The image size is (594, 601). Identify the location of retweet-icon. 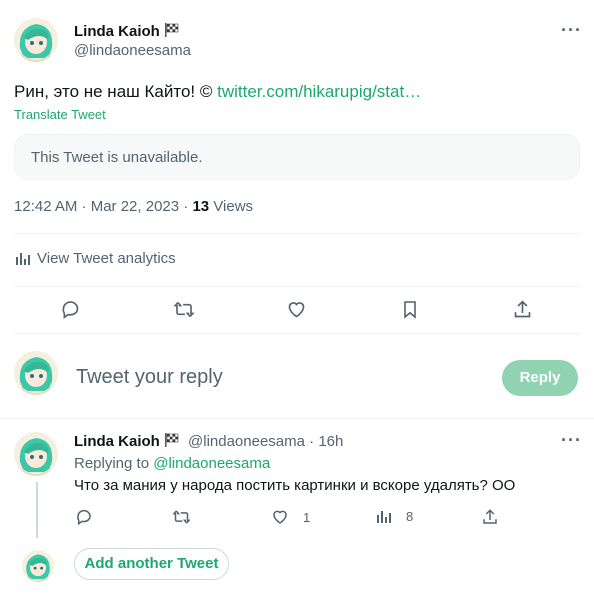
(184, 309).